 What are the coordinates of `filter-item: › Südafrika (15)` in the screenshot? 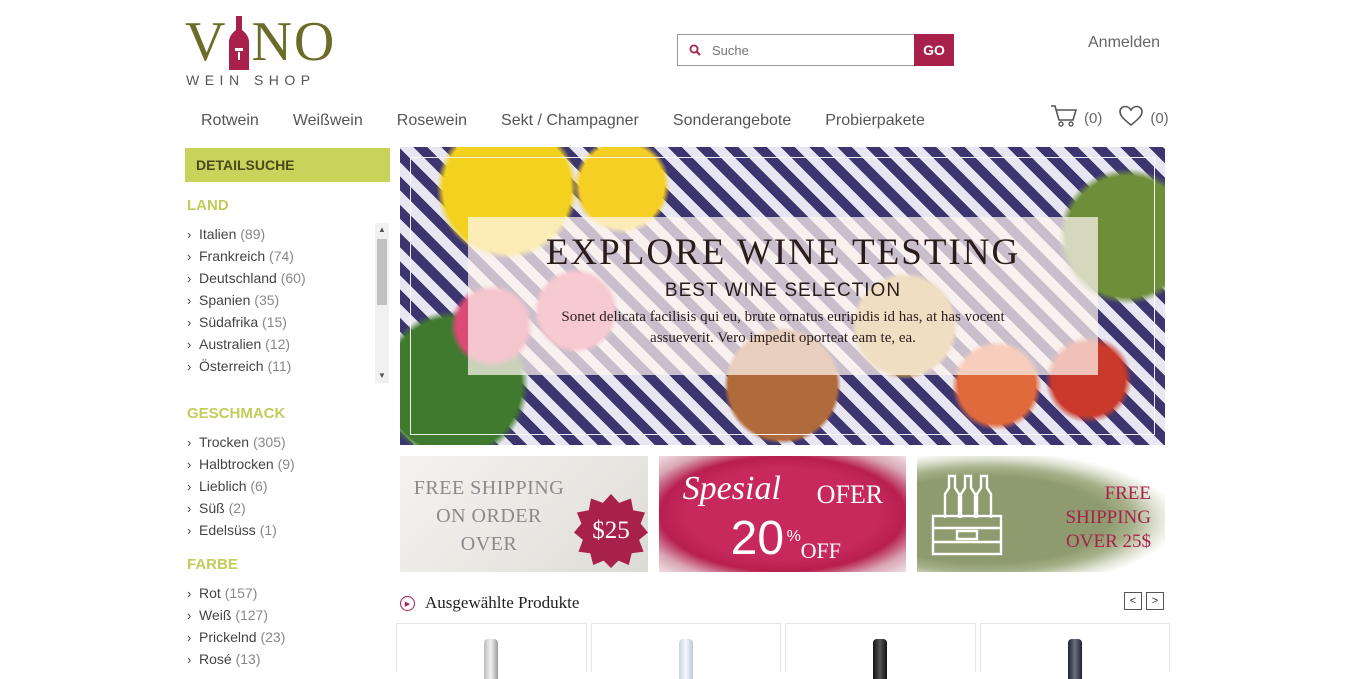 It's located at (287, 322).